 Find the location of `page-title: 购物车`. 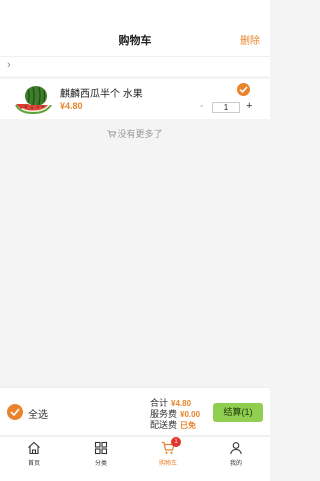

page-title: 购物车 is located at coordinates (135, 41).